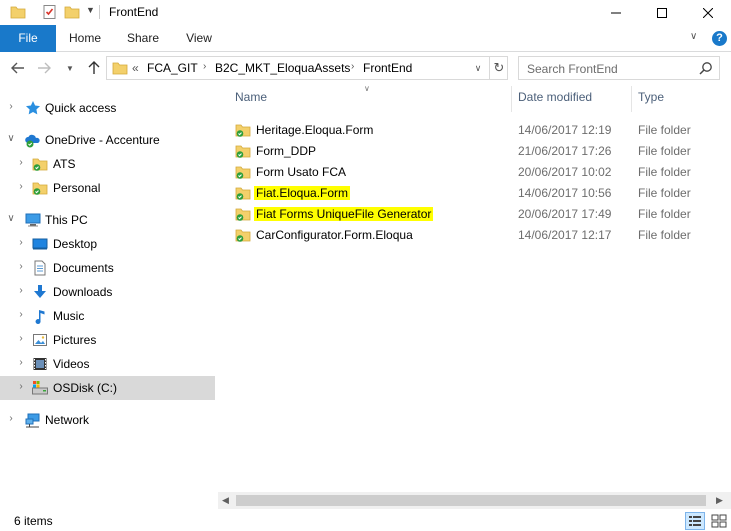 This screenshot has height=531, width=731. What do you see at coordinates (33, 521) in the screenshot?
I see `item-count: 6 items` at bounding box center [33, 521].